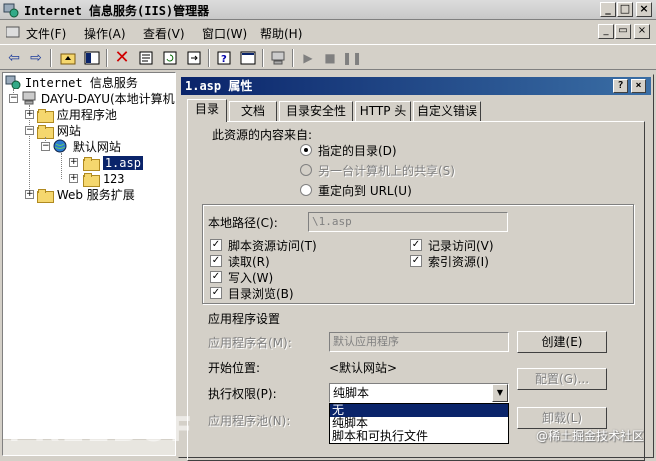  I want to click on back-arrow-icon: ⇦, so click(14, 58).